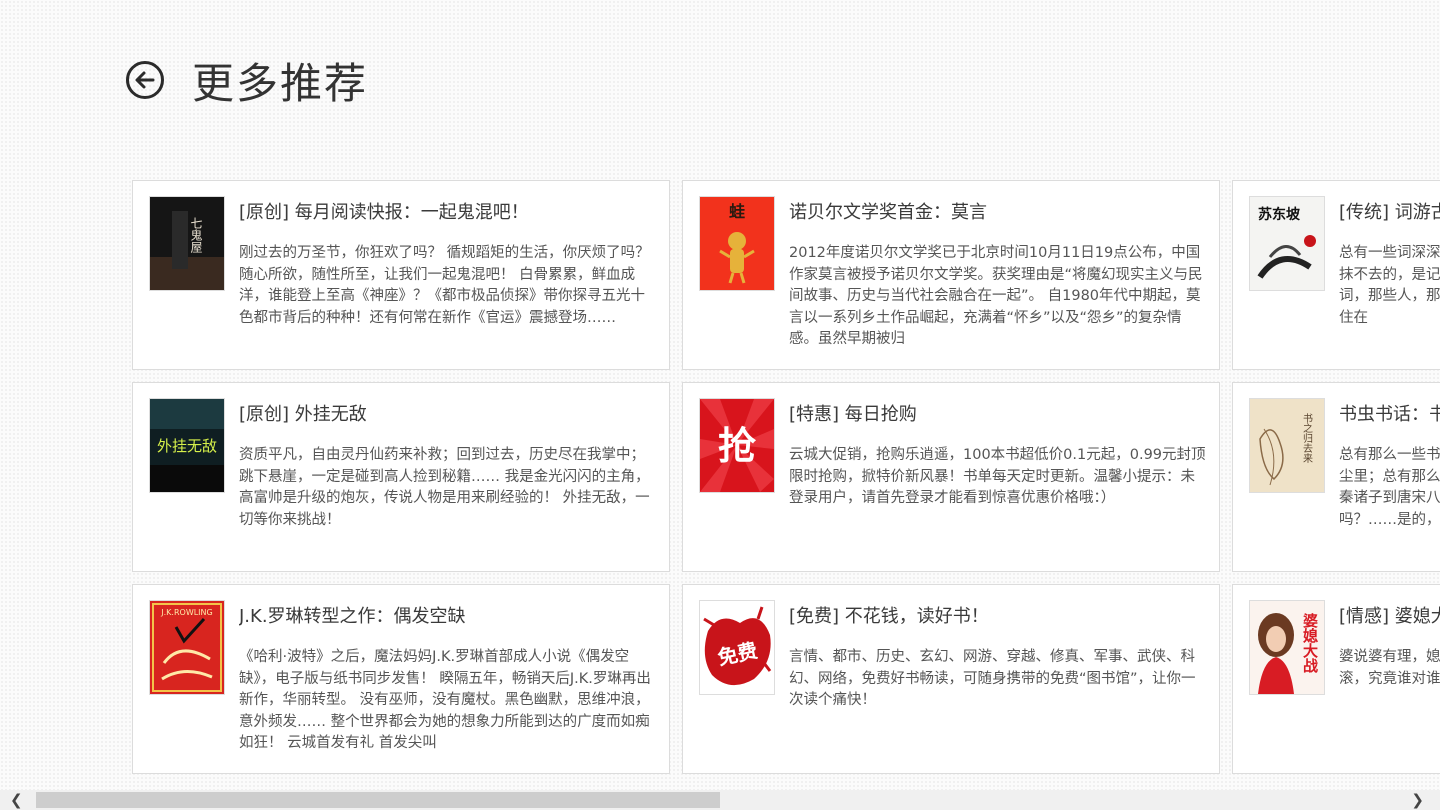  Describe the element at coordinates (196, 235) in the screenshot. I see `cover-title-text: 七鬼屋` at that location.